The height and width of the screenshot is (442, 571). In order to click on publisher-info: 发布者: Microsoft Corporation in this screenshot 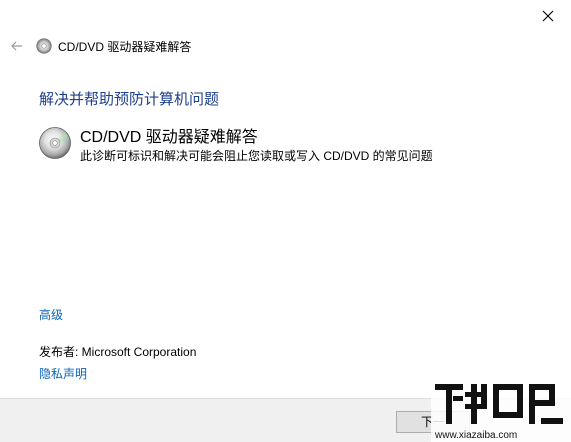, I will do `click(118, 352)`.